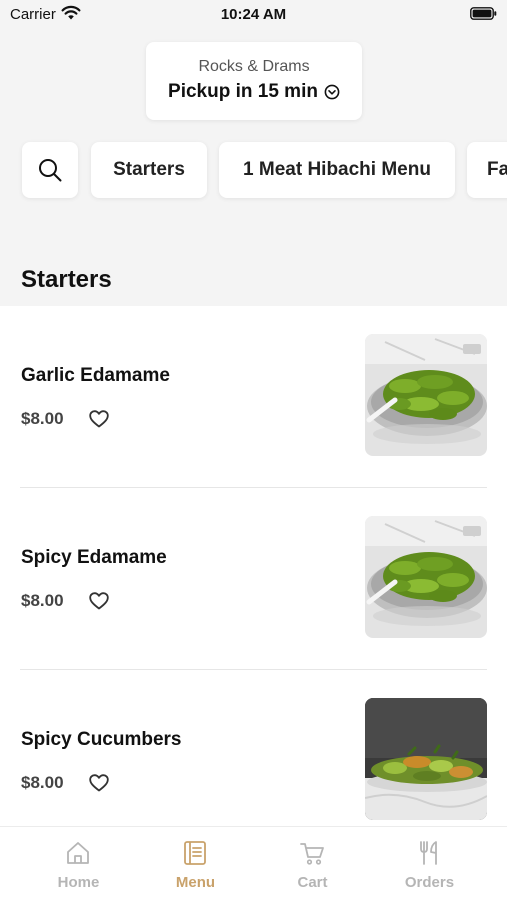 Image resolution: width=507 pixels, height=900 pixels. What do you see at coordinates (95, 375) in the screenshot?
I see `item-name: Garlic Edamame` at bounding box center [95, 375].